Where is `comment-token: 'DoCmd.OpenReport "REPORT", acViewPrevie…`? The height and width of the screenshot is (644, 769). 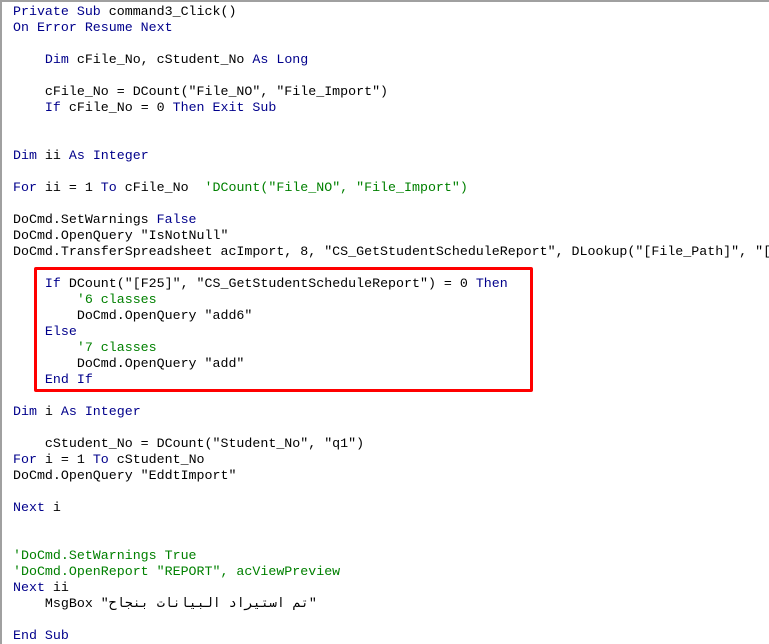
comment-token: 'DoCmd.OpenReport "REPORT", acViewPrevie… is located at coordinates (177, 571).